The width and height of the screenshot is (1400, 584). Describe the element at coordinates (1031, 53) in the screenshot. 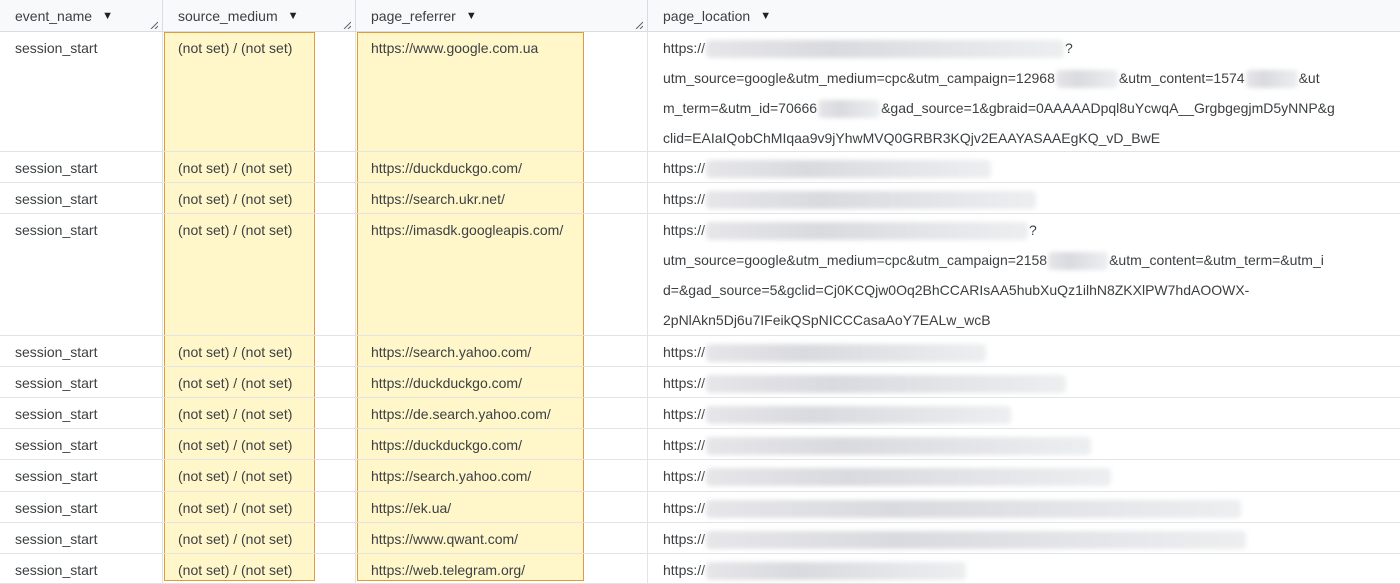

I see `page-location-line: https://?` at that location.